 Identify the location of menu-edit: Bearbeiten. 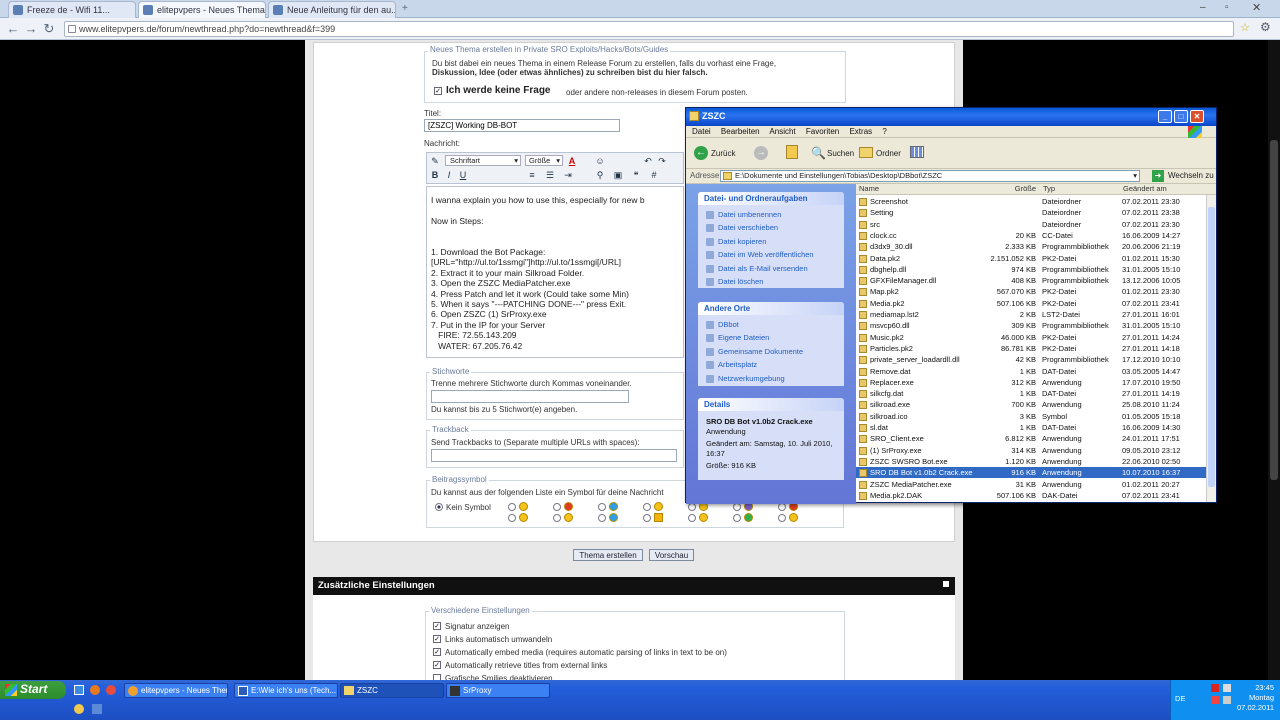
(740, 131).